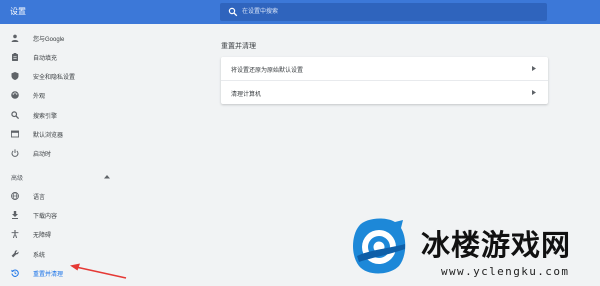  I want to click on sidebar-item-label: 默认浏览器, so click(48, 136).